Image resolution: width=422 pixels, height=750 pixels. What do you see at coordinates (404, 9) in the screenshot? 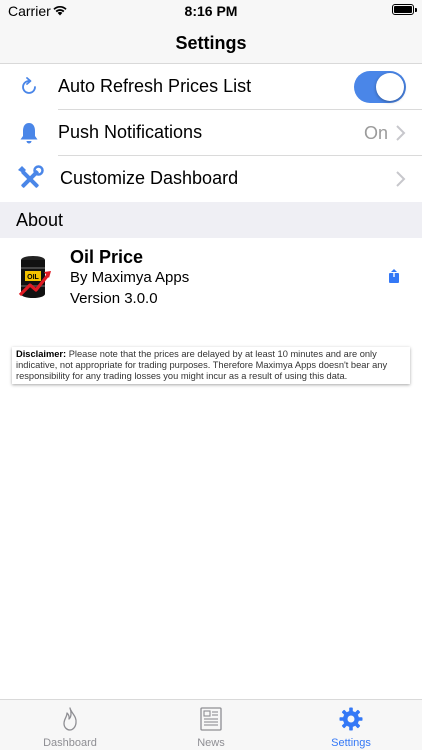
I see `battery-icon` at bounding box center [404, 9].